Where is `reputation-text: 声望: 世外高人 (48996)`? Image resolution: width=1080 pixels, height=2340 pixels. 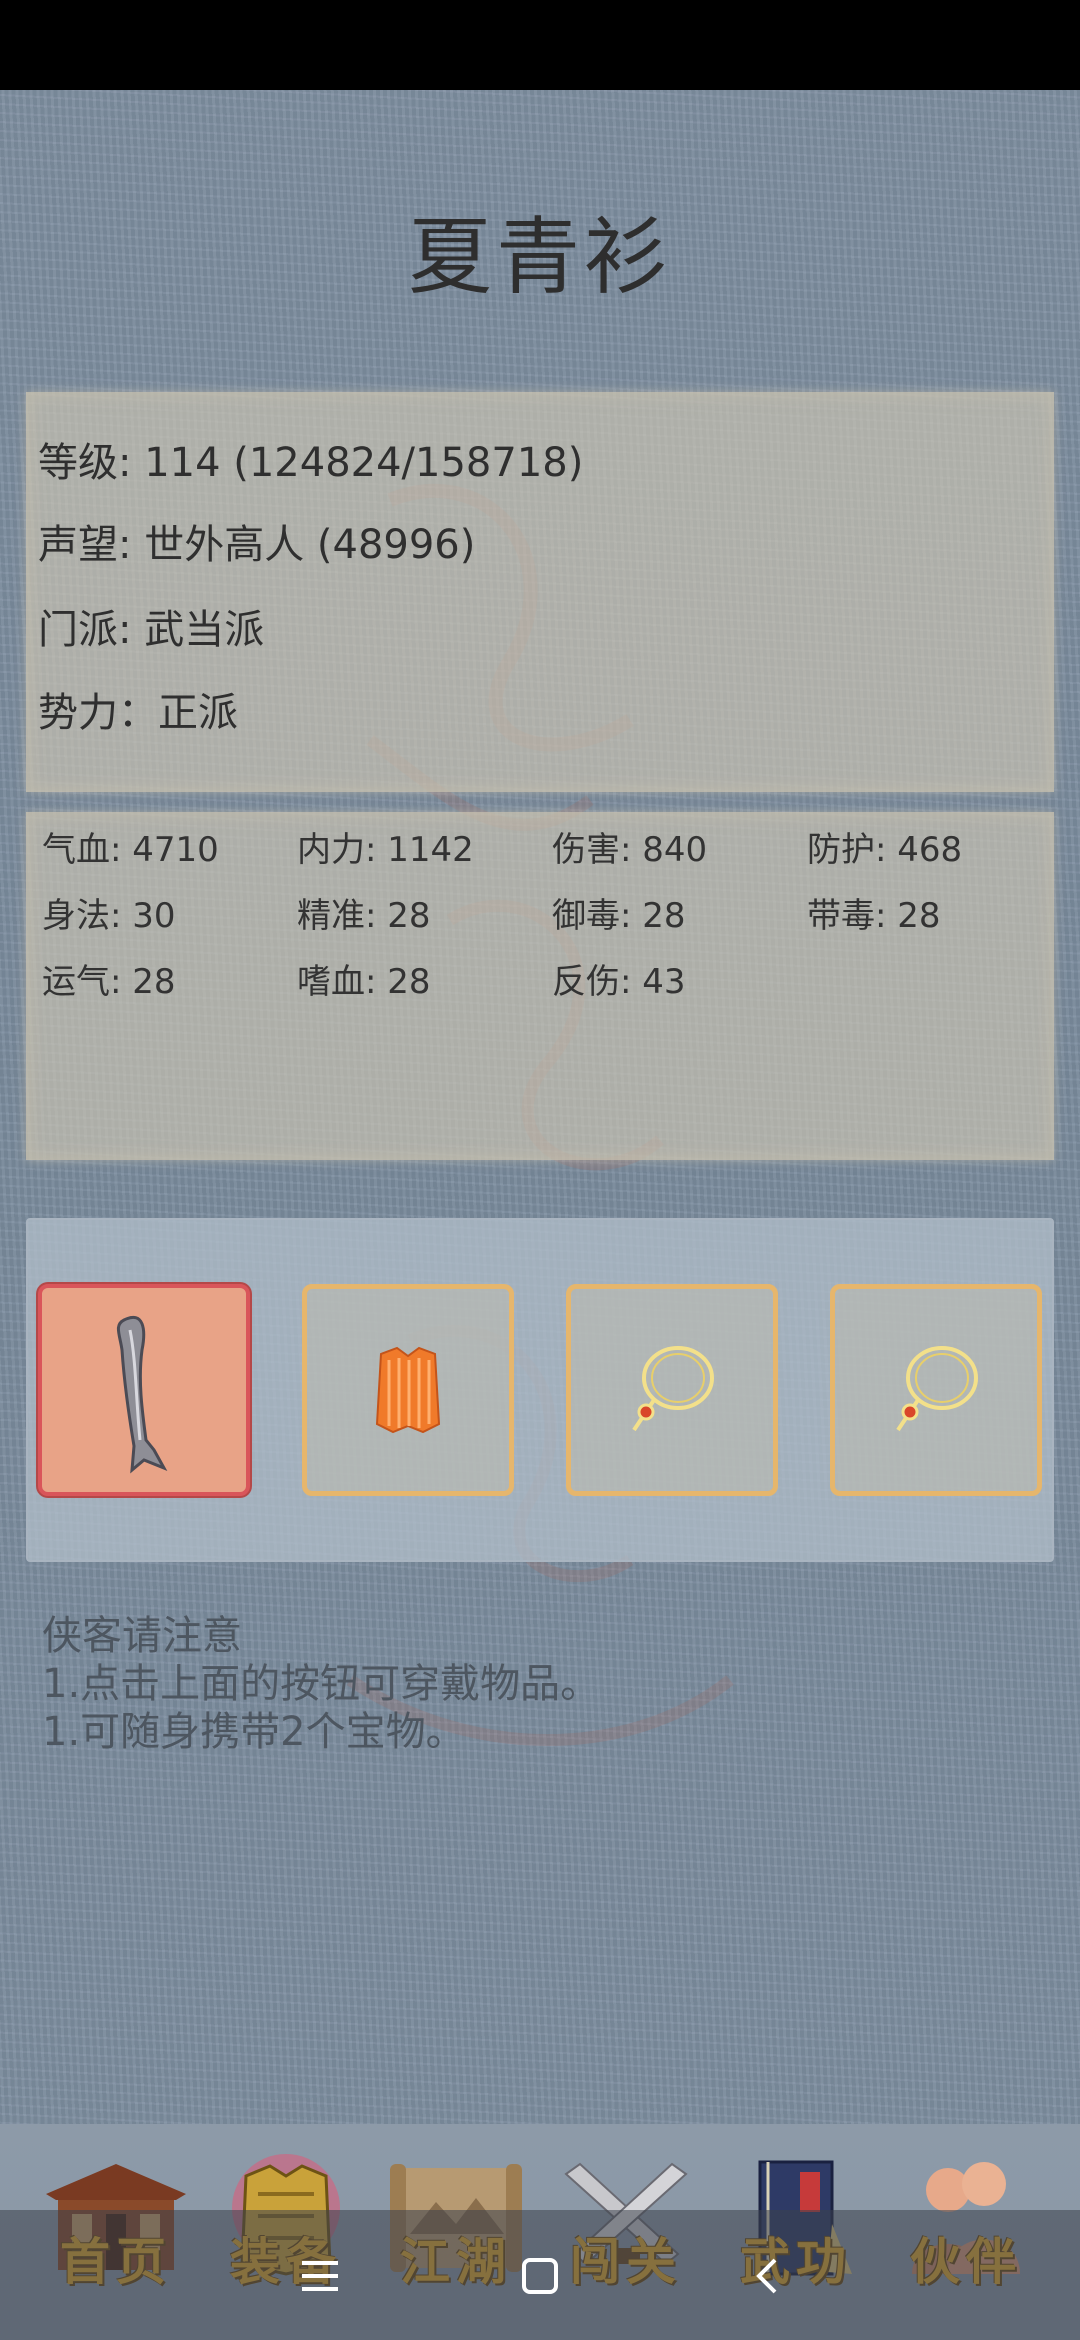 reputation-text: 声望: 世外高人 (48996) is located at coordinates (257, 545).